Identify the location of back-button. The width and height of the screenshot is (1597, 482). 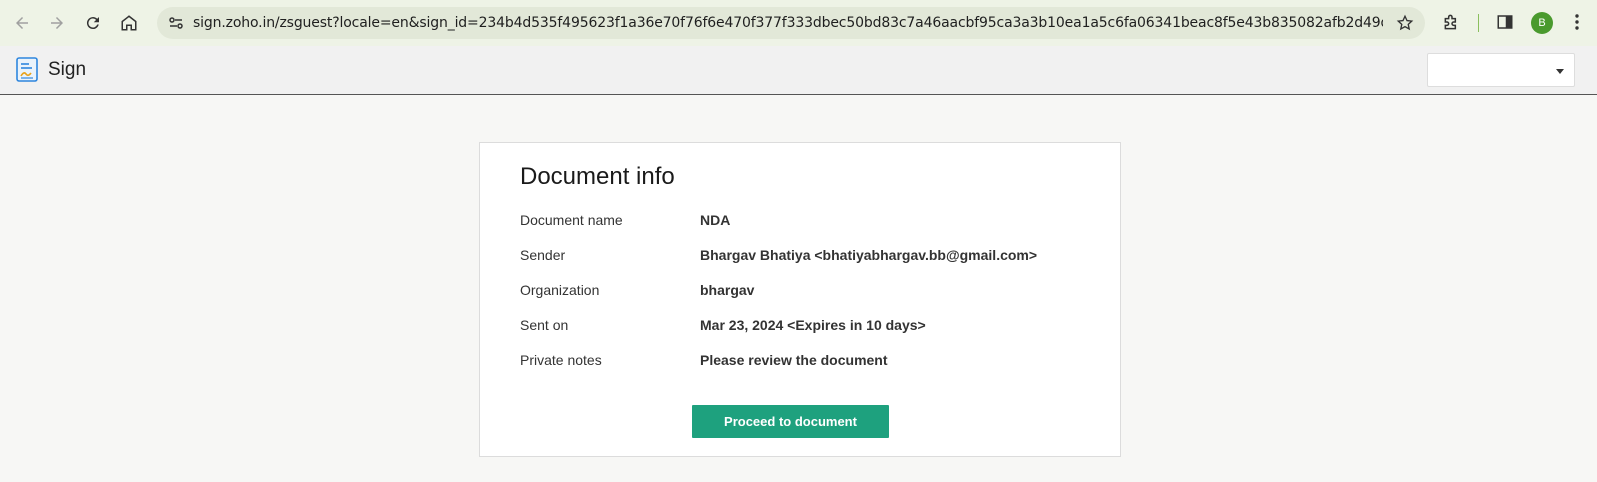
(22, 23).